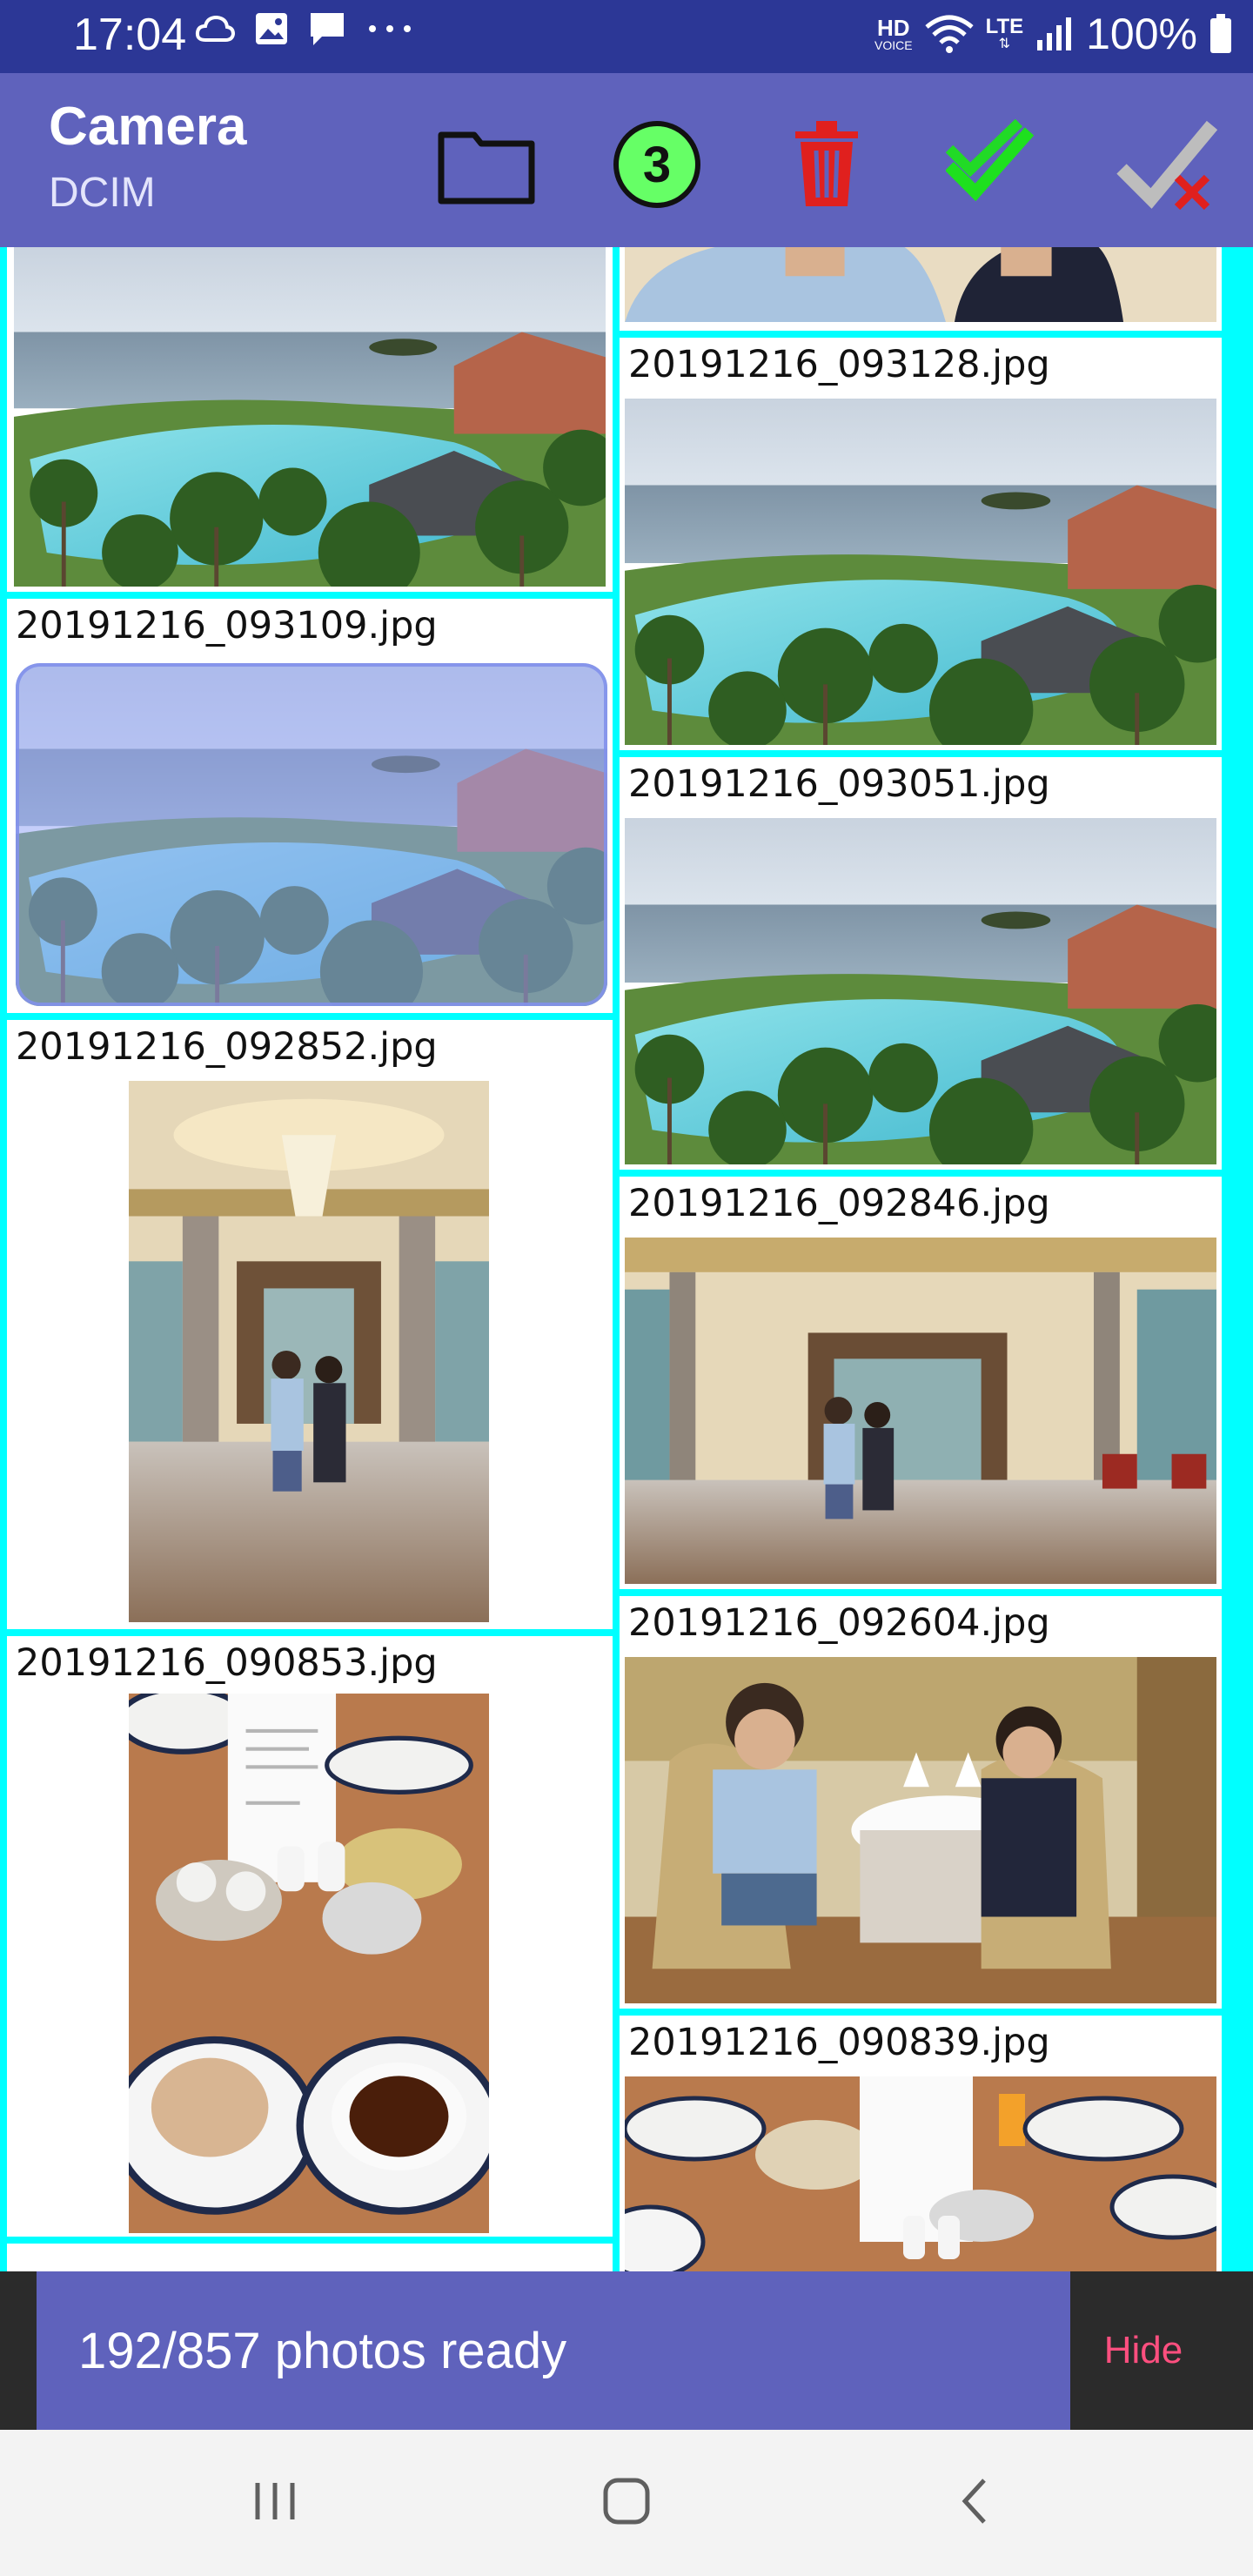  I want to click on lte-icon: LTE ⇅, so click(1005, 33).